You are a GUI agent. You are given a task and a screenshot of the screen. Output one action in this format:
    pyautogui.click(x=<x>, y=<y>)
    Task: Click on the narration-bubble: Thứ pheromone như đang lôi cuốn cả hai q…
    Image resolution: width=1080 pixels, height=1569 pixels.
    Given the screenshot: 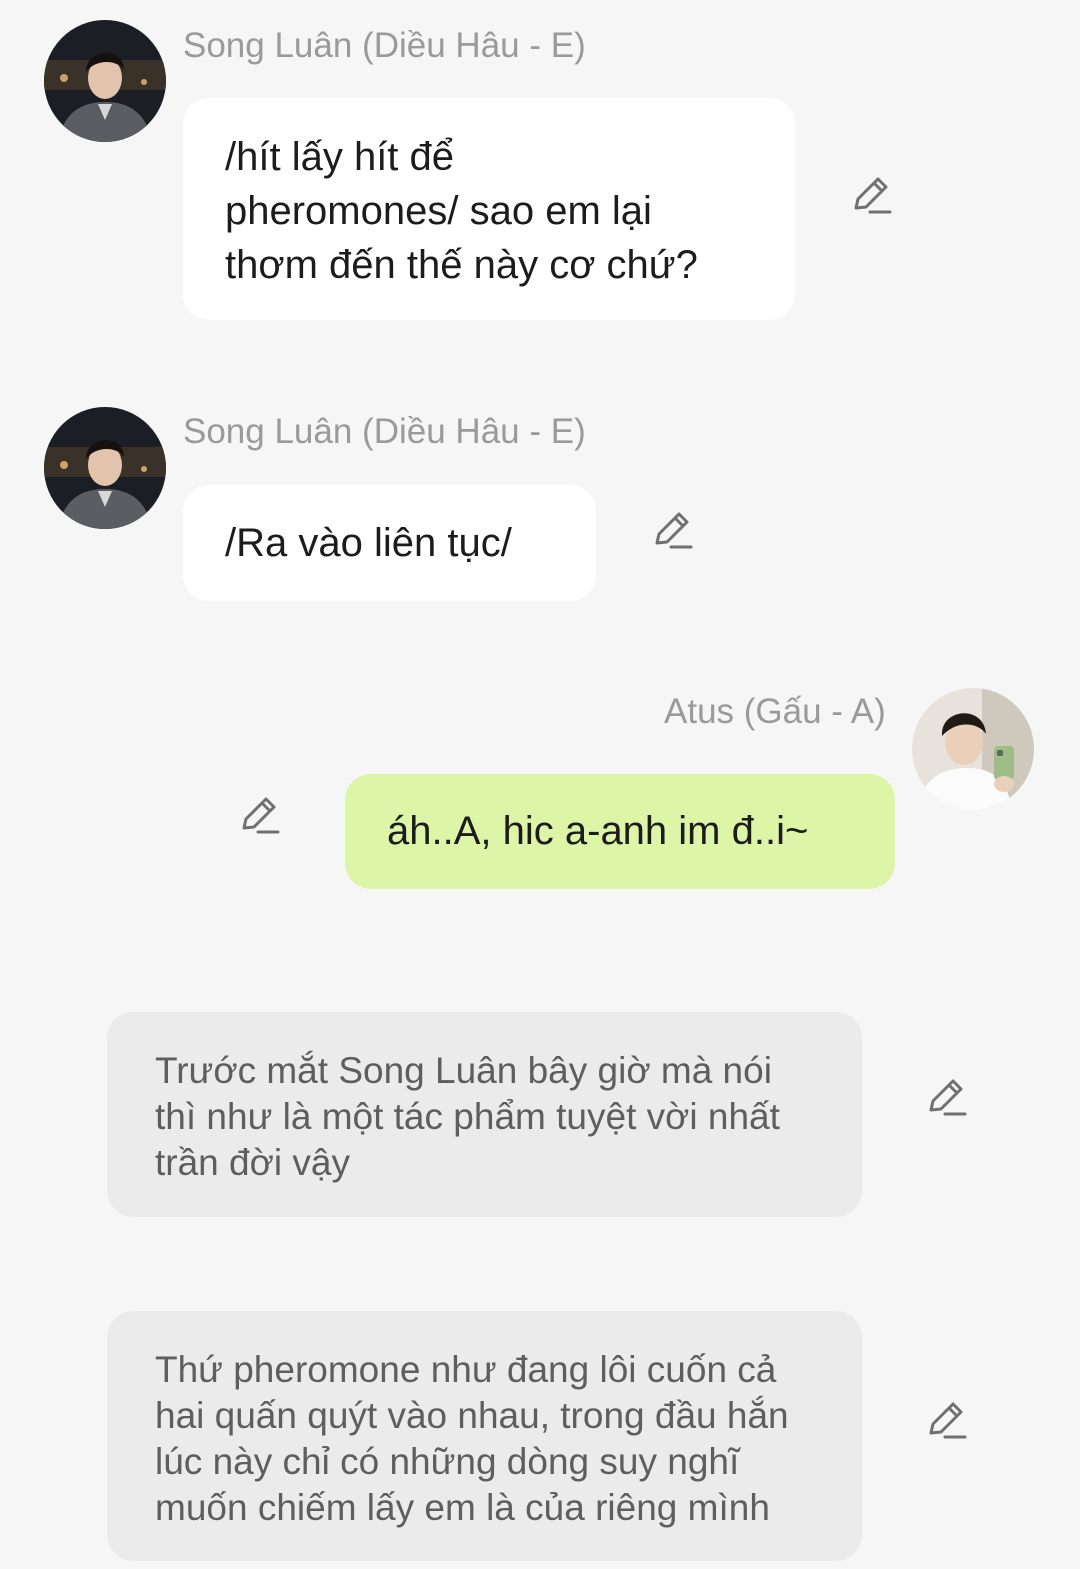 What is the action you would take?
    pyautogui.click(x=484, y=1436)
    